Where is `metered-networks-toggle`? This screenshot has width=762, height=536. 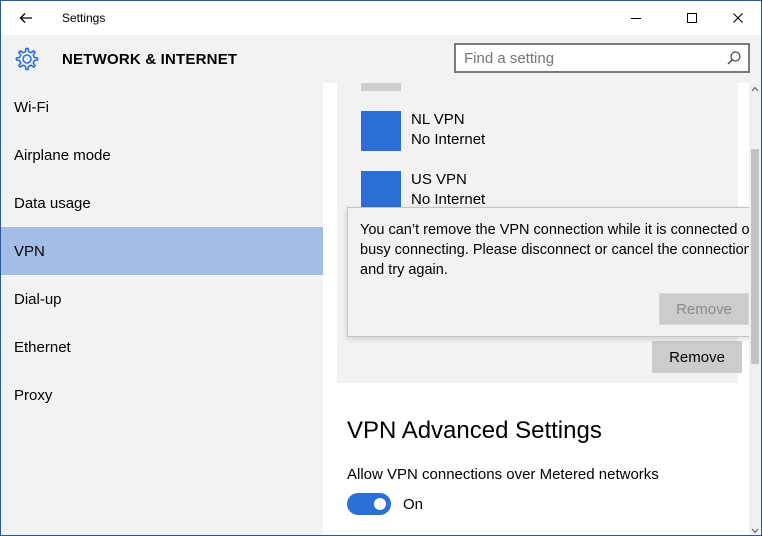
metered-networks-toggle is located at coordinates (369, 504).